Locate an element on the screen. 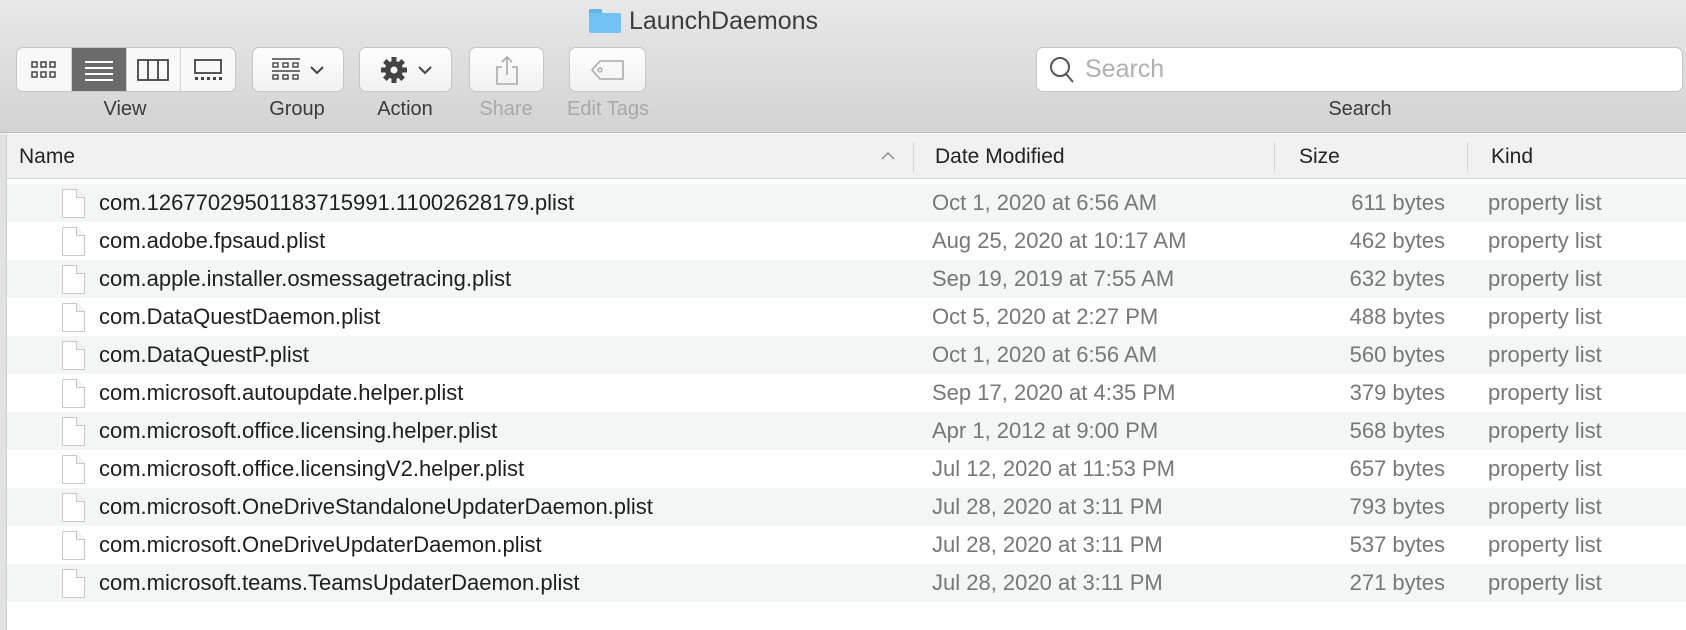 The height and width of the screenshot is (630, 1686). share-icon is located at coordinates (506, 70).